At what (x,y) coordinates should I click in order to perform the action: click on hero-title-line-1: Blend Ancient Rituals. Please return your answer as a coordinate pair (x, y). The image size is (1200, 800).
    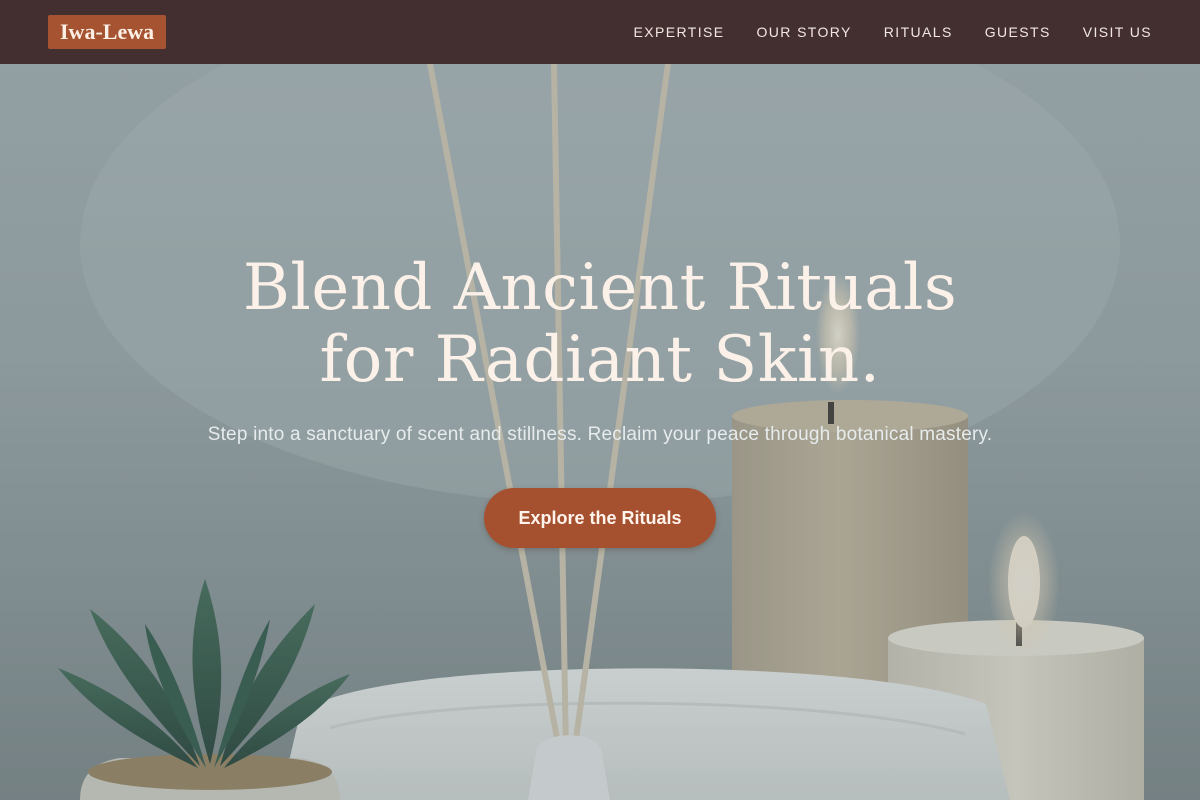
    Looking at the image, I should click on (600, 288).